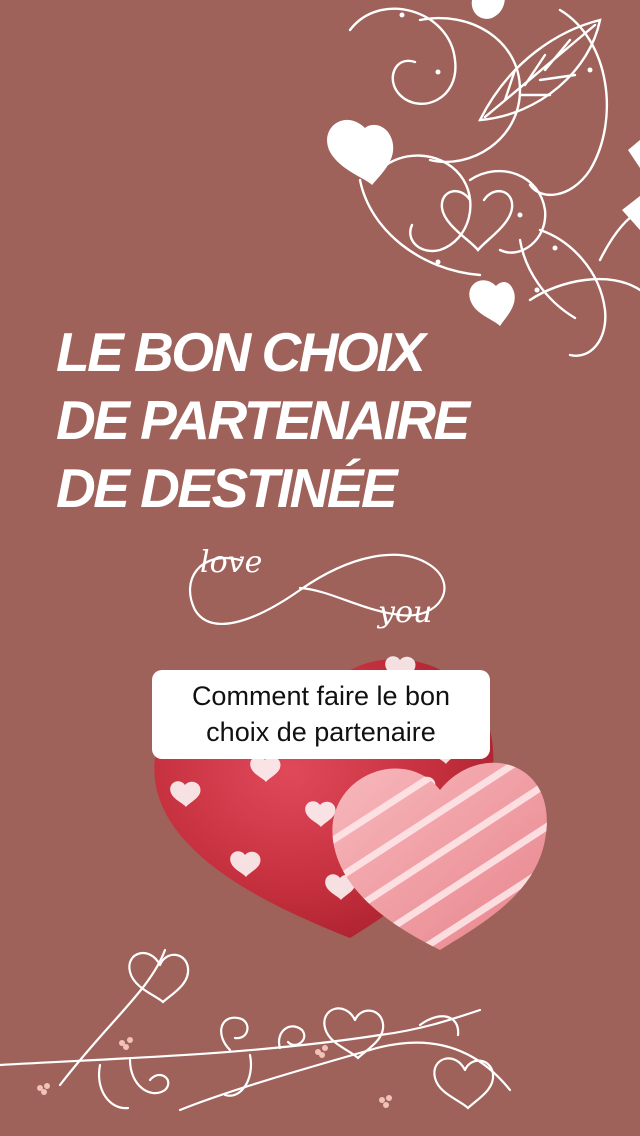 The height and width of the screenshot is (1136, 640). Describe the element at coordinates (263, 420) in the screenshot. I see `headline-line-2: DE PARTENAIRE` at that location.